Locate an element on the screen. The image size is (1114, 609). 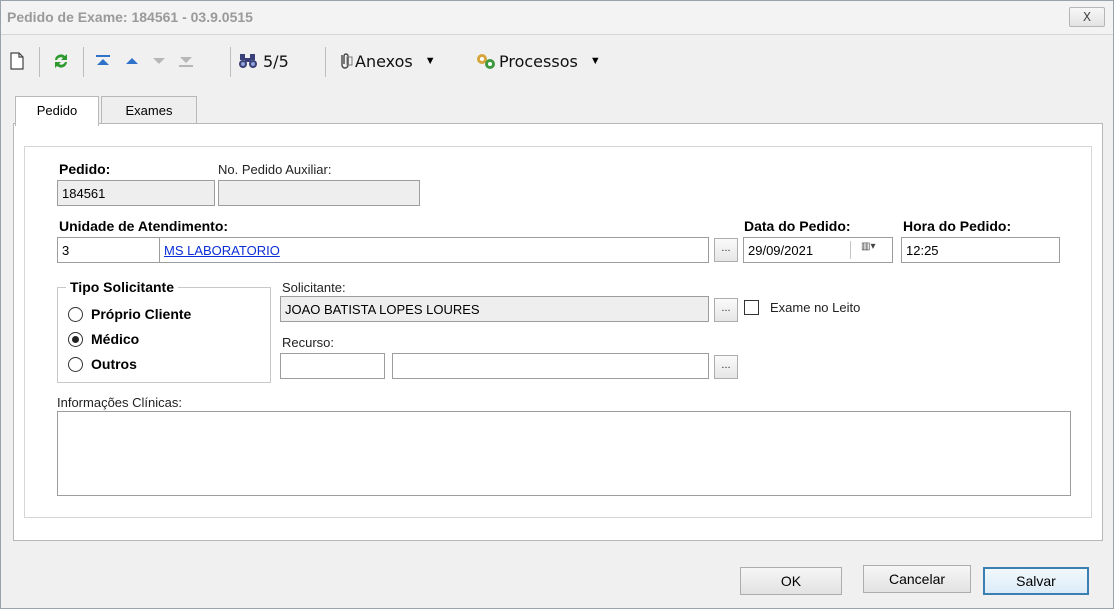
next-record-icon is located at coordinates (159, 61).